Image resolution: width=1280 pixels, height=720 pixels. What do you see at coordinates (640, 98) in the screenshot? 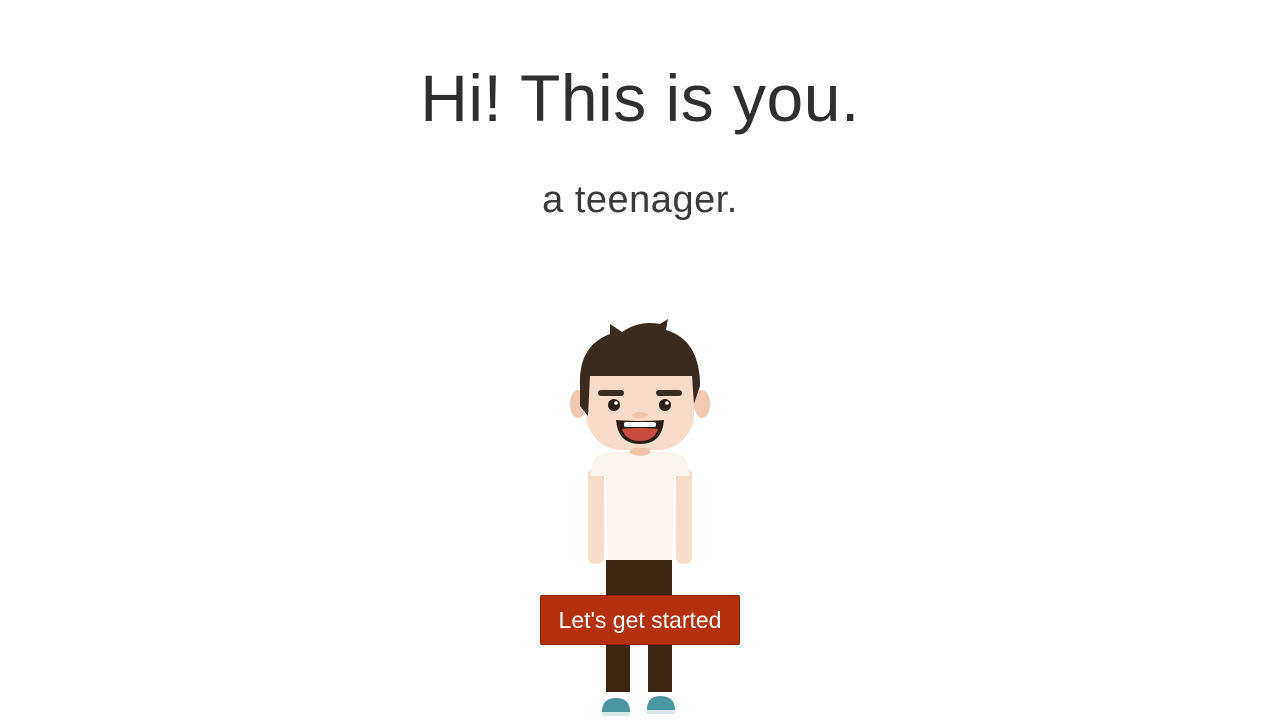
I see `headline: Hi! This is you.` at bounding box center [640, 98].